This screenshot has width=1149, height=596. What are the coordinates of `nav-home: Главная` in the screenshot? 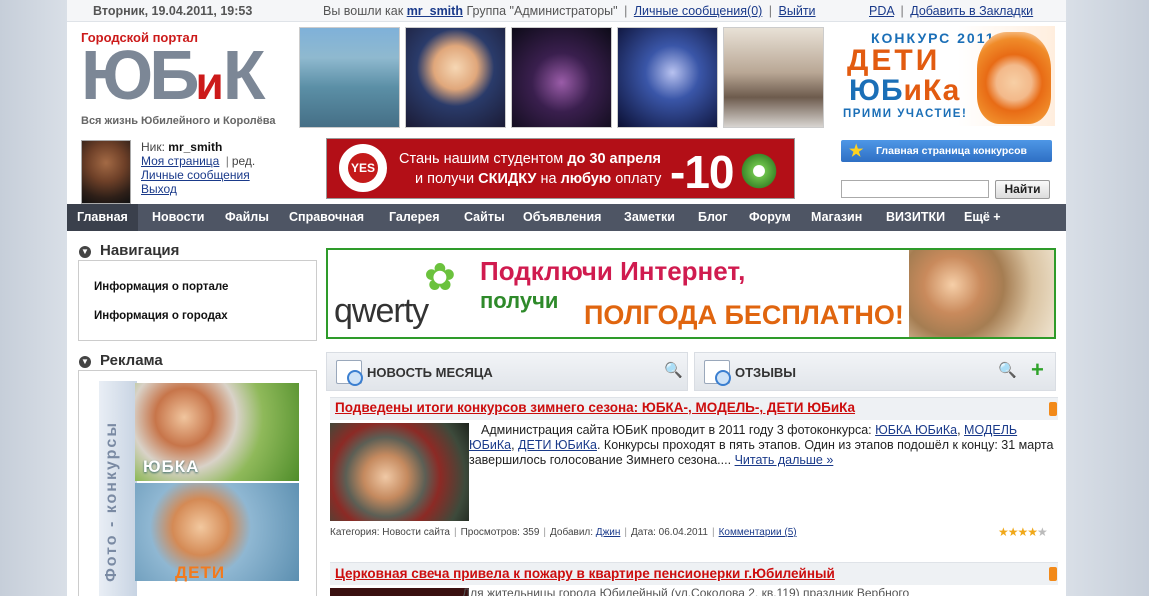 It's located at (102, 217).